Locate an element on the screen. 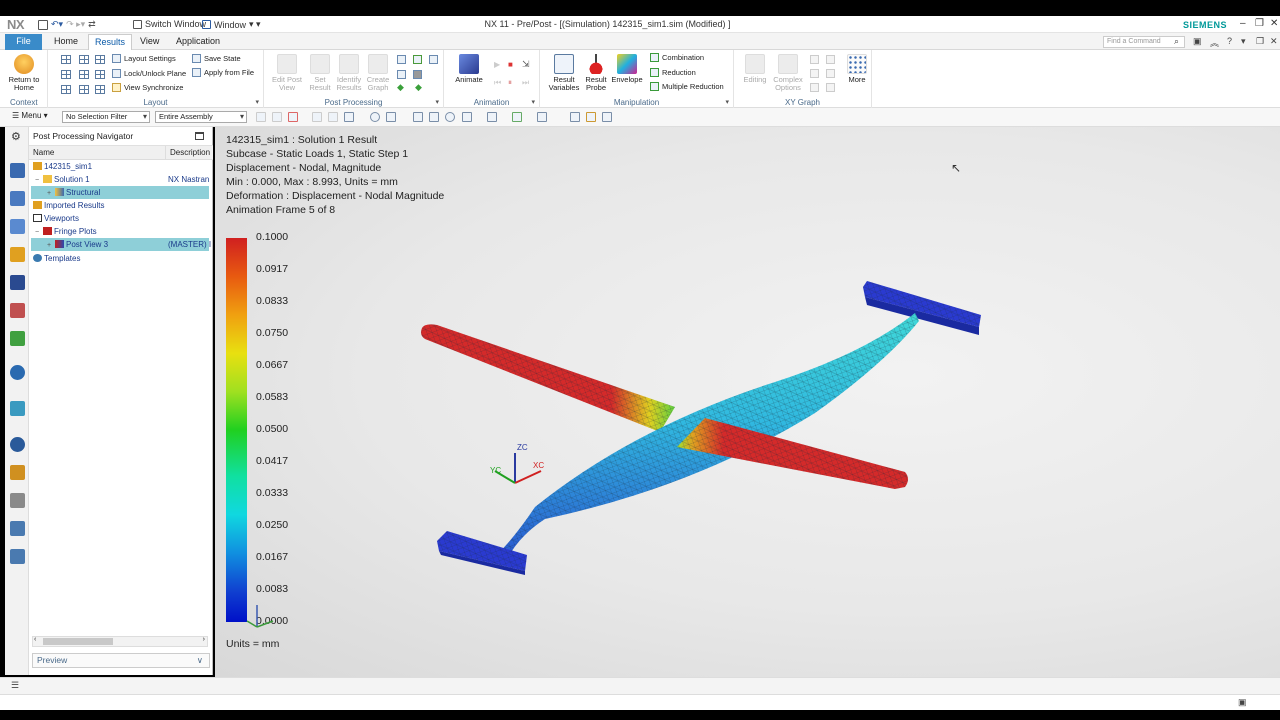 The image size is (1280, 720). column-header-description: Description is located at coordinates (189, 153).